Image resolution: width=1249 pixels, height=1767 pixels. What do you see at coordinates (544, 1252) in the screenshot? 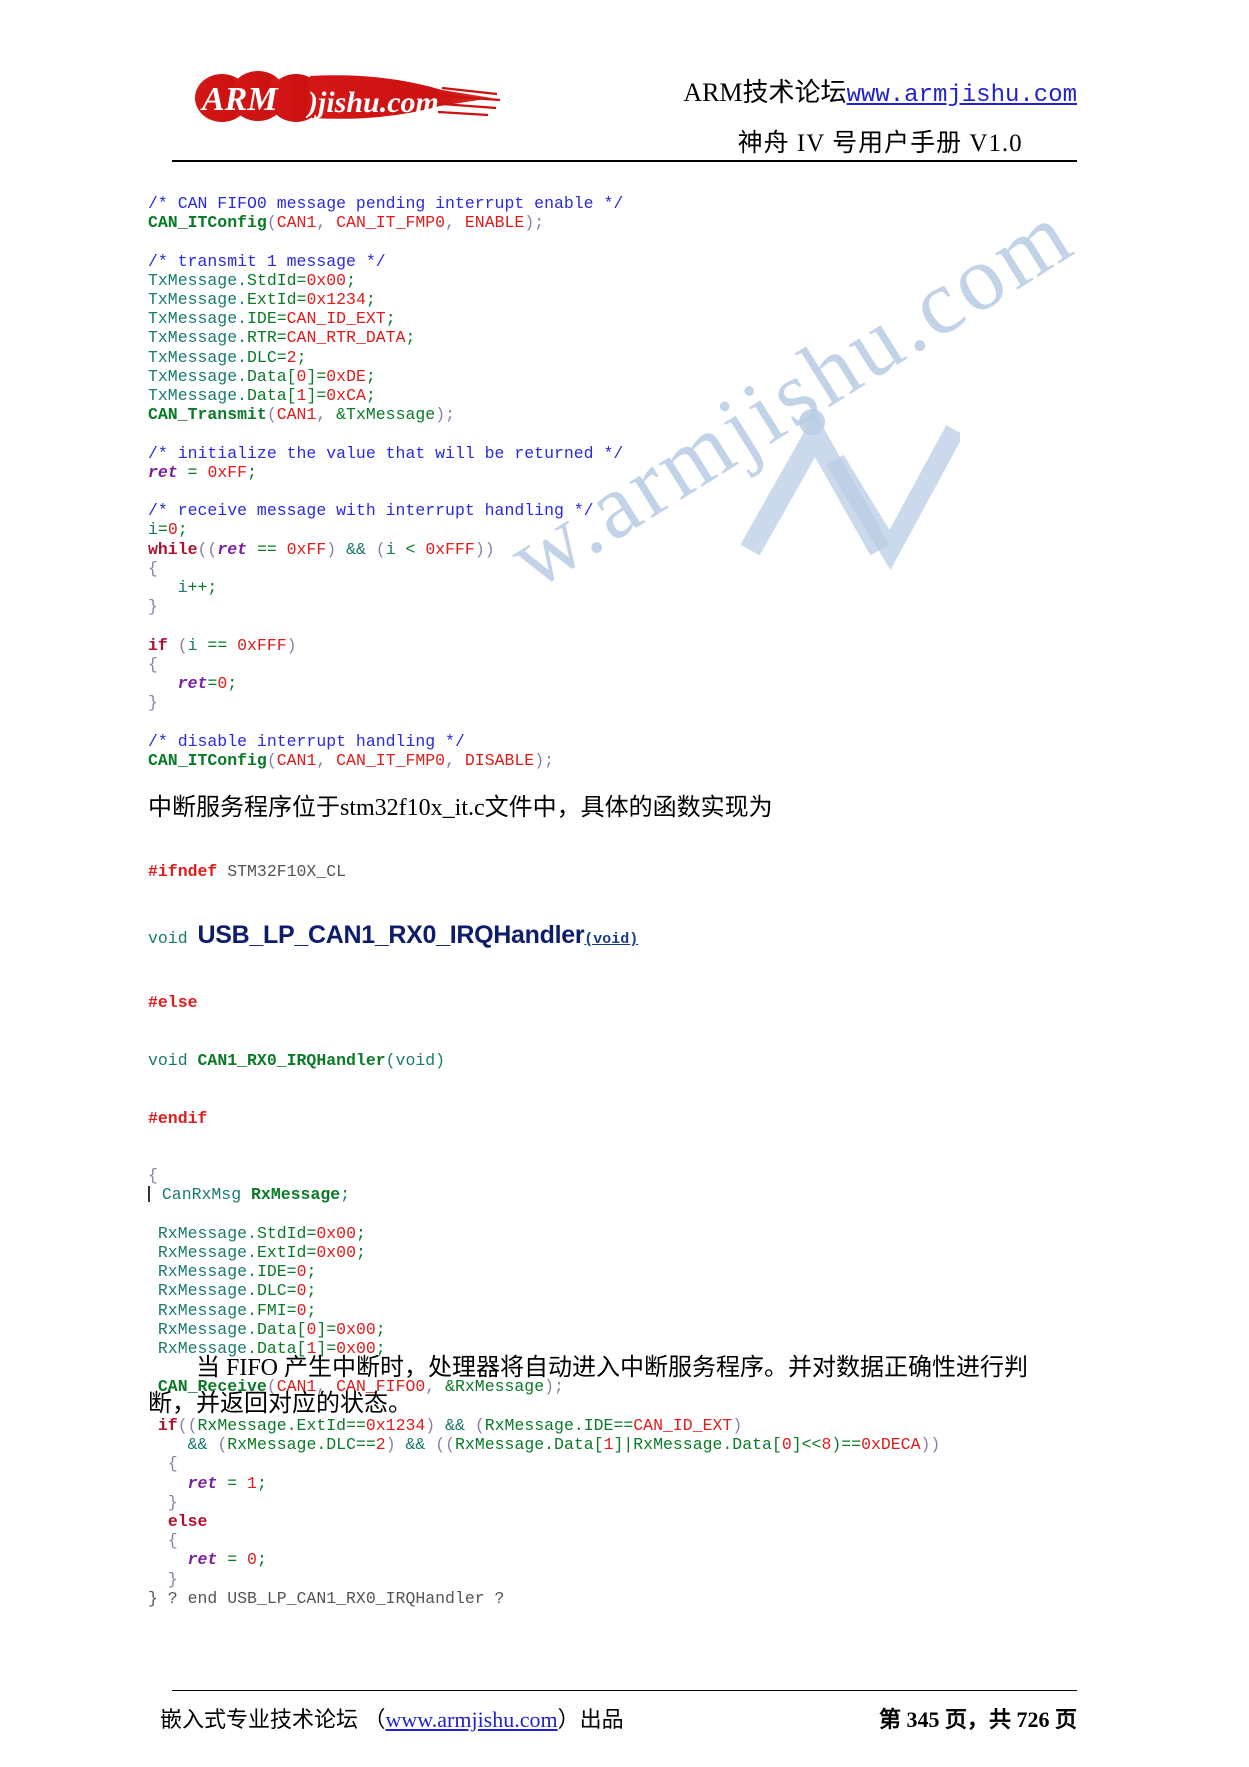
I see `code-line: RxMessage.ExtId=0x00;` at bounding box center [544, 1252].